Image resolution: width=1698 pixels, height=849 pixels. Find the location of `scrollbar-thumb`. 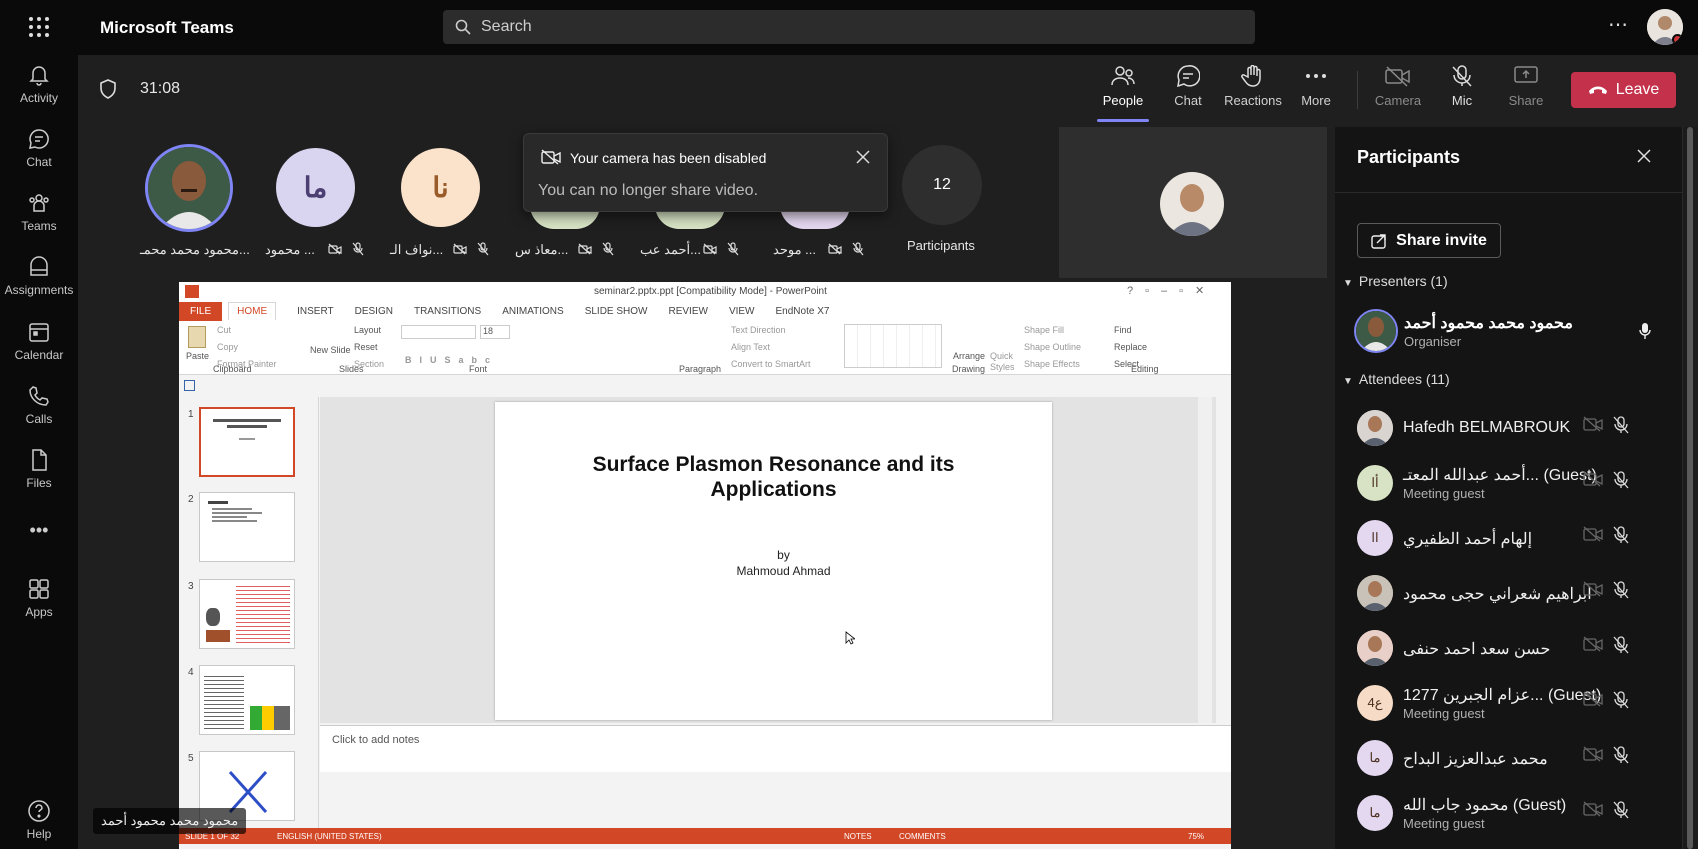

scrollbar-thumb is located at coordinates (1690, 488).